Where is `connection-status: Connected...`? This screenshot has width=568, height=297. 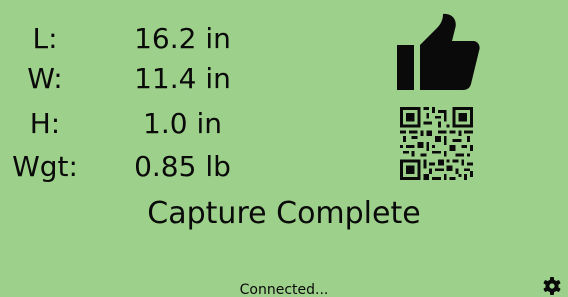
connection-status: Connected... is located at coordinates (284, 289).